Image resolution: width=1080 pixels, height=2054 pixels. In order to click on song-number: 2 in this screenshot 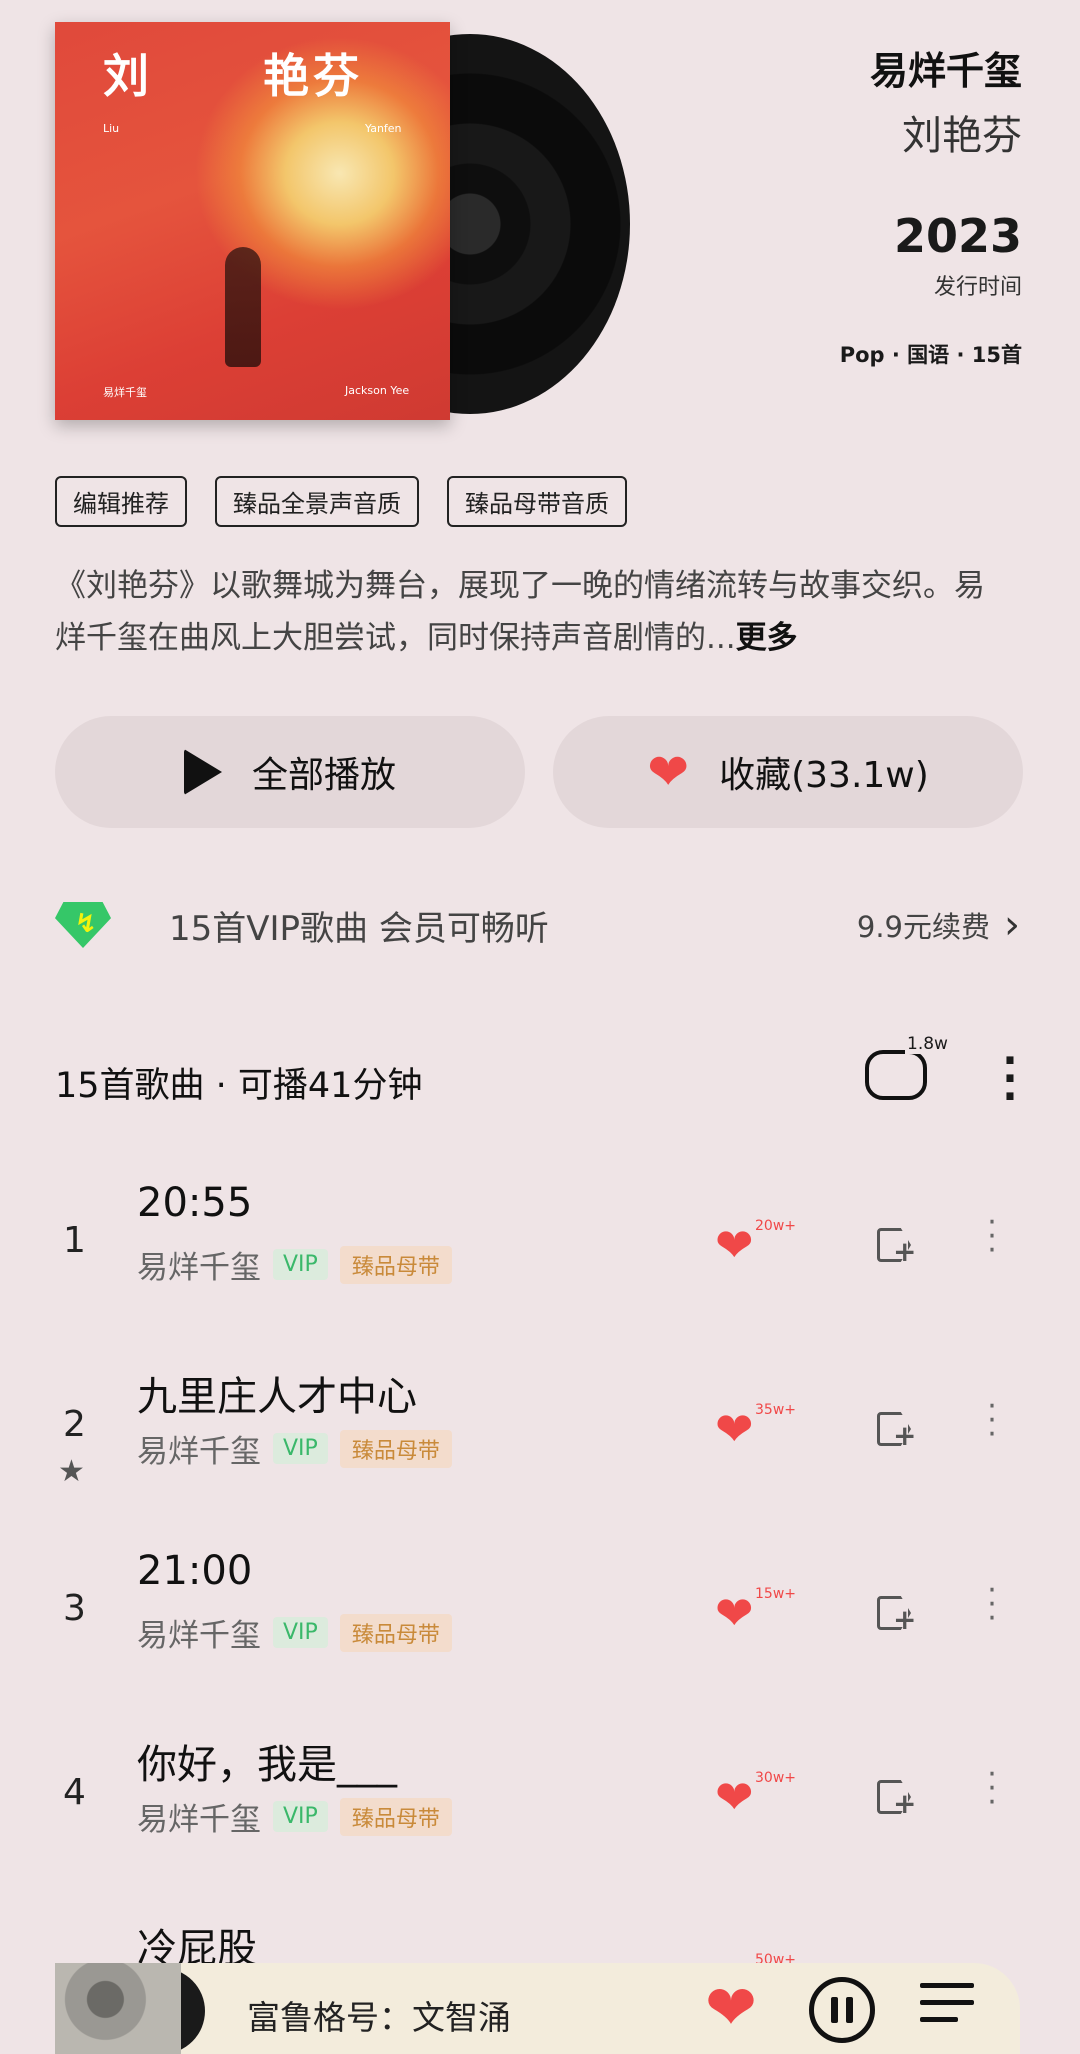, I will do `click(74, 1424)`.